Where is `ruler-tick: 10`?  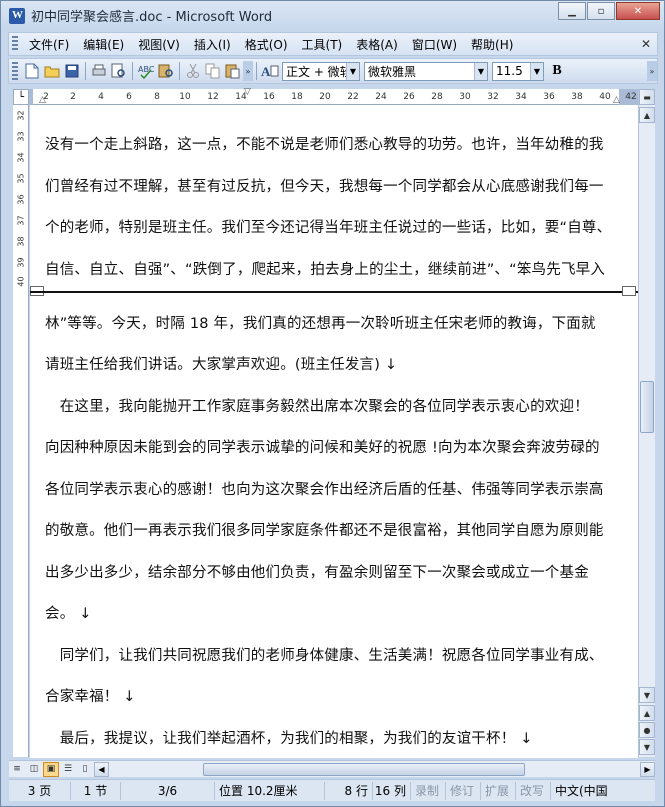
ruler-tick: 10 is located at coordinates (185, 97).